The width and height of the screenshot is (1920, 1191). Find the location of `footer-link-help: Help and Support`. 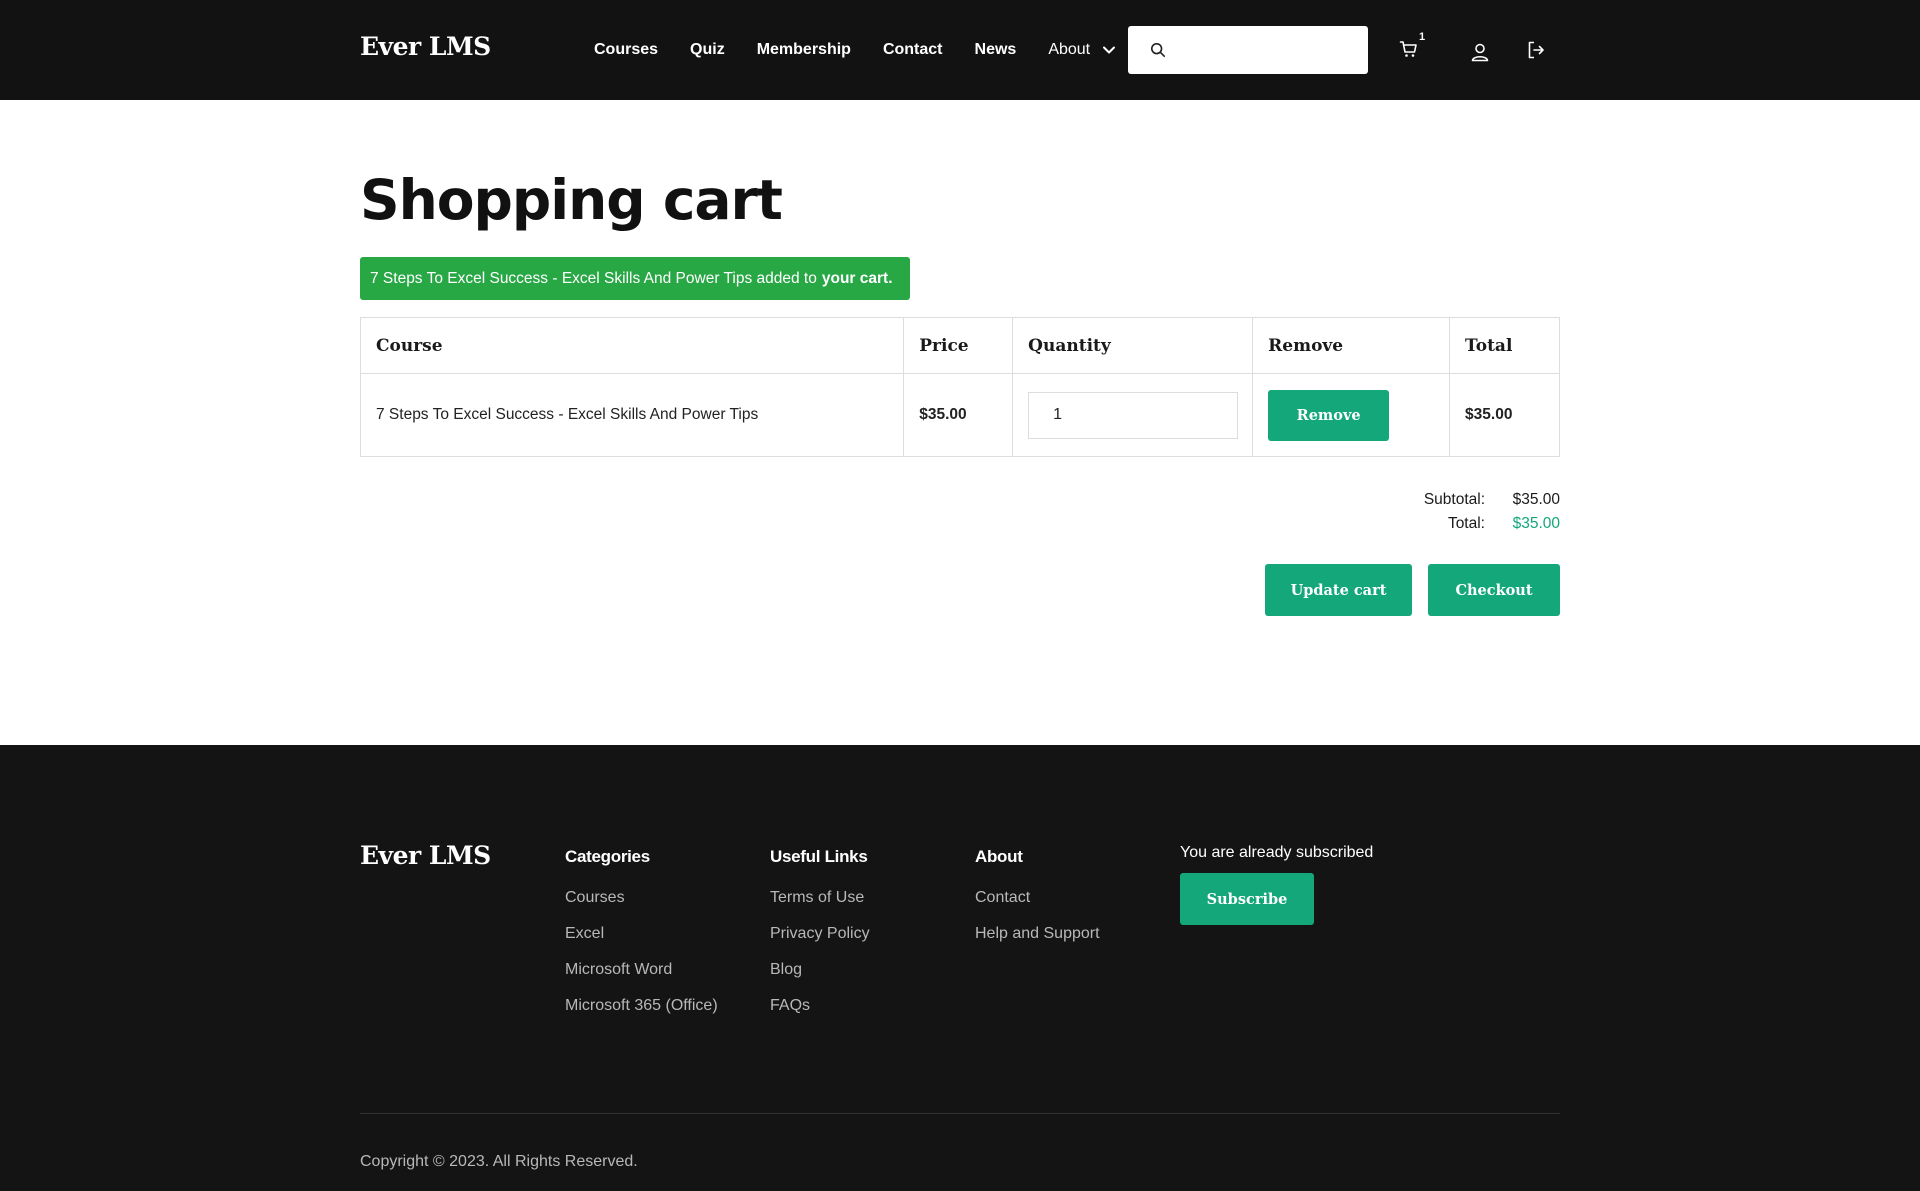

footer-link-help: Help and Support is located at coordinates (1037, 943).